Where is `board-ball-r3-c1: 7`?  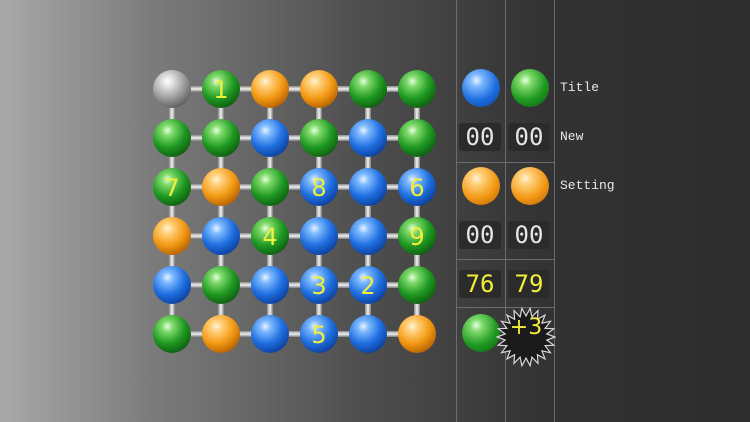 board-ball-r3-c1: 7 is located at coordinates (172, 187).